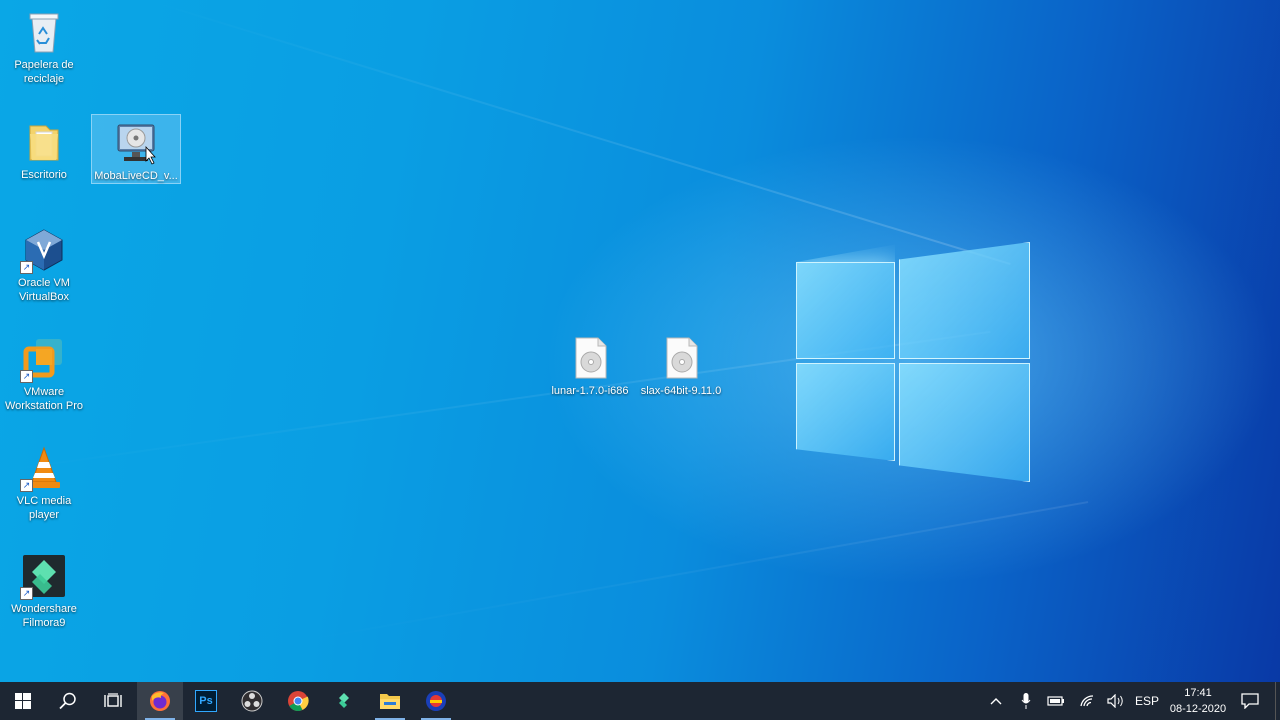 This screenshot has width=1280, height=720. Describe the element at coordinates (44, 32) in the screenshot. I see `recycle-bin-icon` at that location.